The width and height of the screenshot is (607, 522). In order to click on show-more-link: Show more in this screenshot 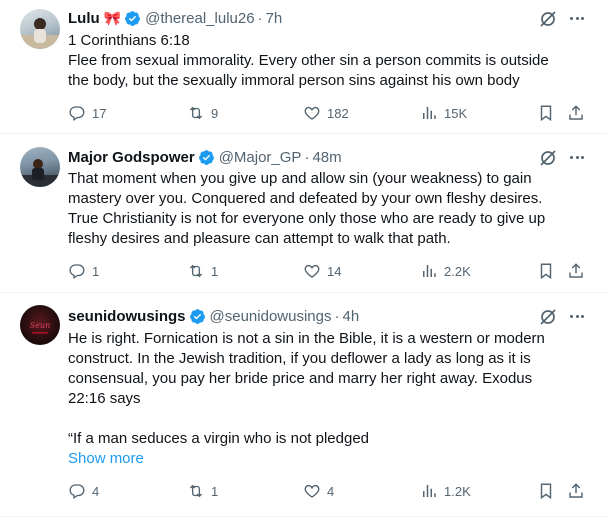, I will do `click(318, 459)`.